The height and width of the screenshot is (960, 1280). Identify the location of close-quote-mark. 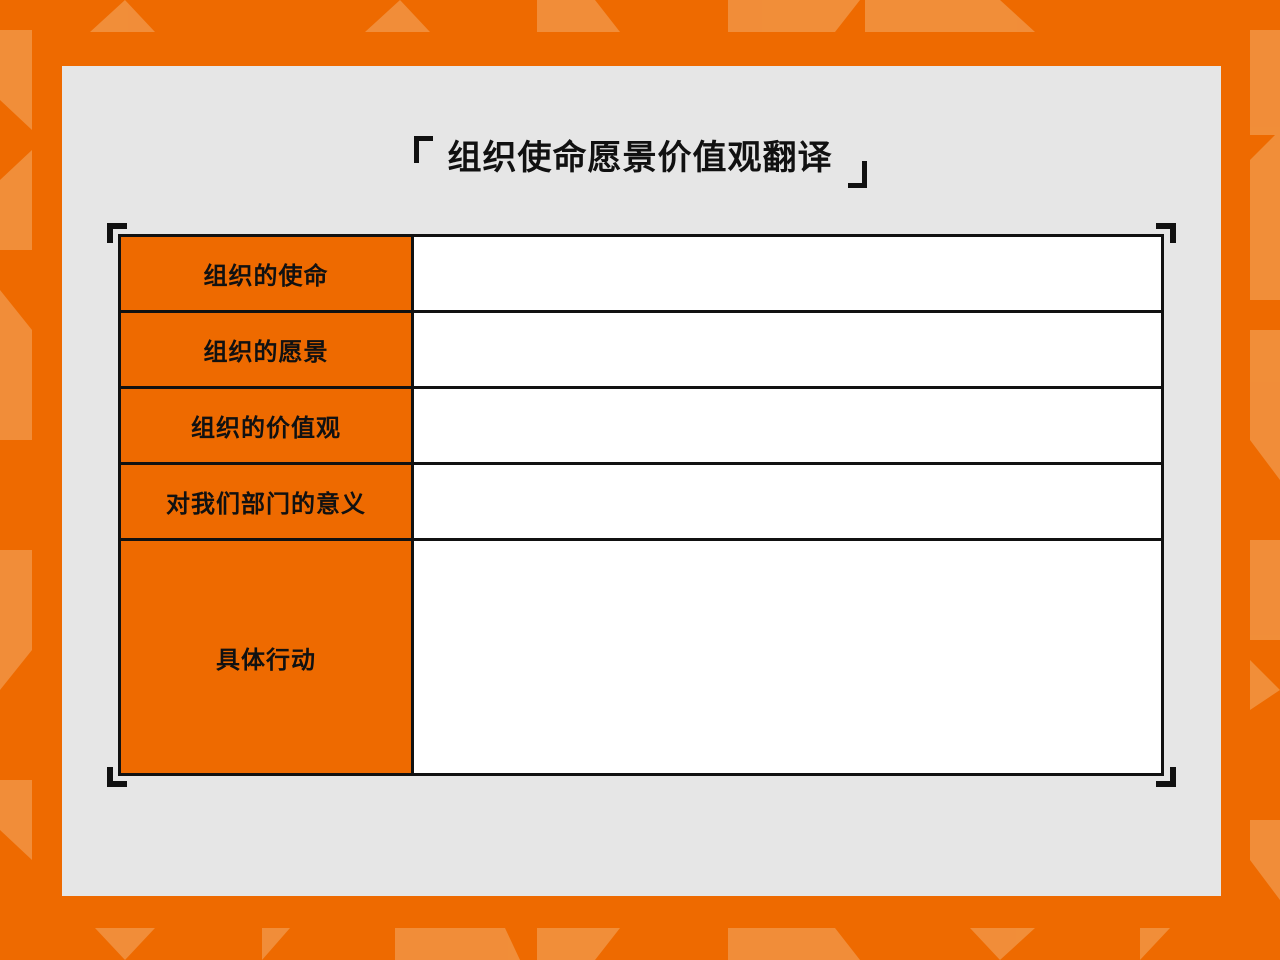
(857, 174).